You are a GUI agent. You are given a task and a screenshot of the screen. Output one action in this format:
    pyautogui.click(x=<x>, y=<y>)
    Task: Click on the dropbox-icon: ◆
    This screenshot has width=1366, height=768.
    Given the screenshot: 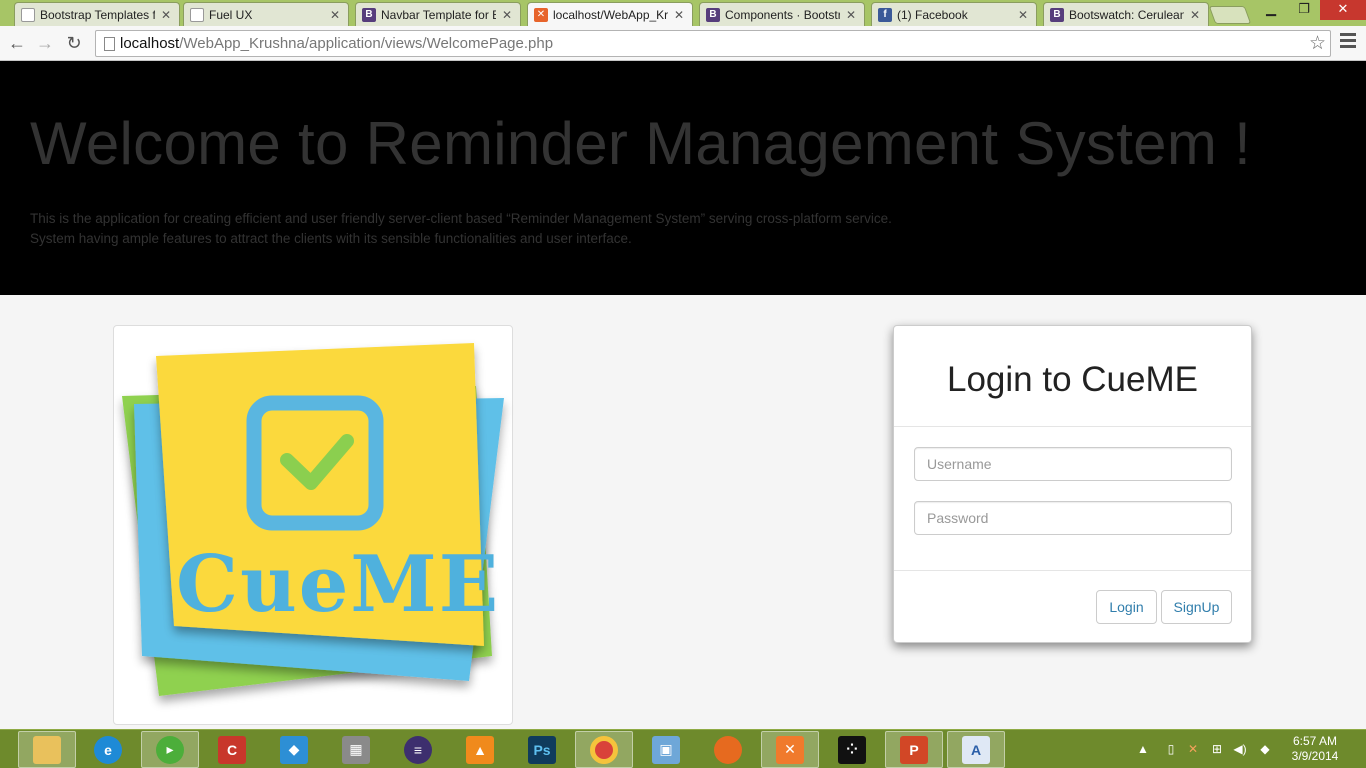 What is the action you would take?
    pyautogui.click(x=294, y=749)
    